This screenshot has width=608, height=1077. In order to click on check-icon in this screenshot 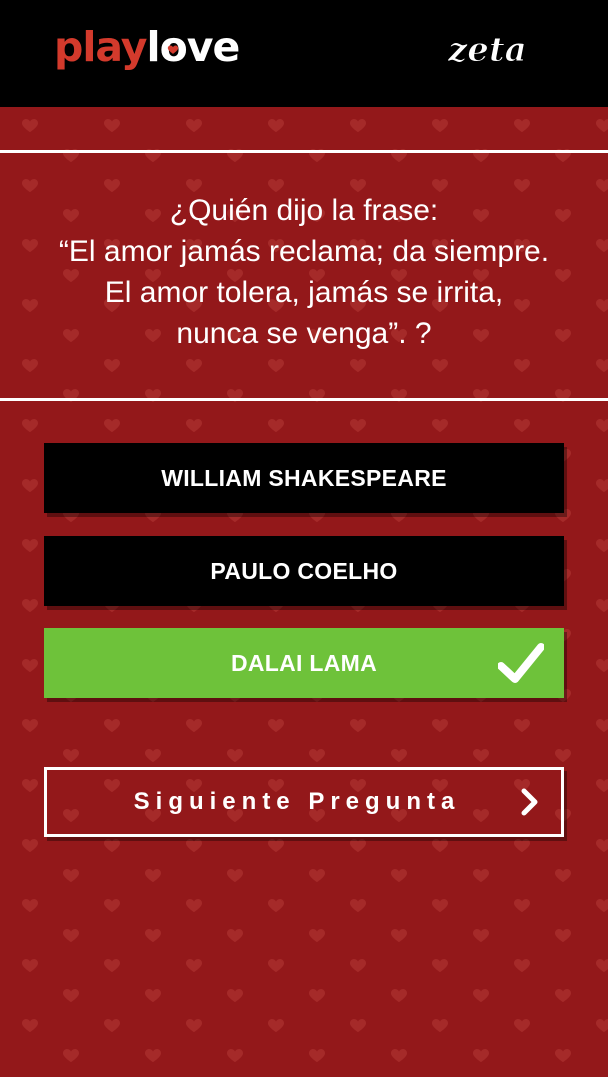, I will do `click(521, 663)`.